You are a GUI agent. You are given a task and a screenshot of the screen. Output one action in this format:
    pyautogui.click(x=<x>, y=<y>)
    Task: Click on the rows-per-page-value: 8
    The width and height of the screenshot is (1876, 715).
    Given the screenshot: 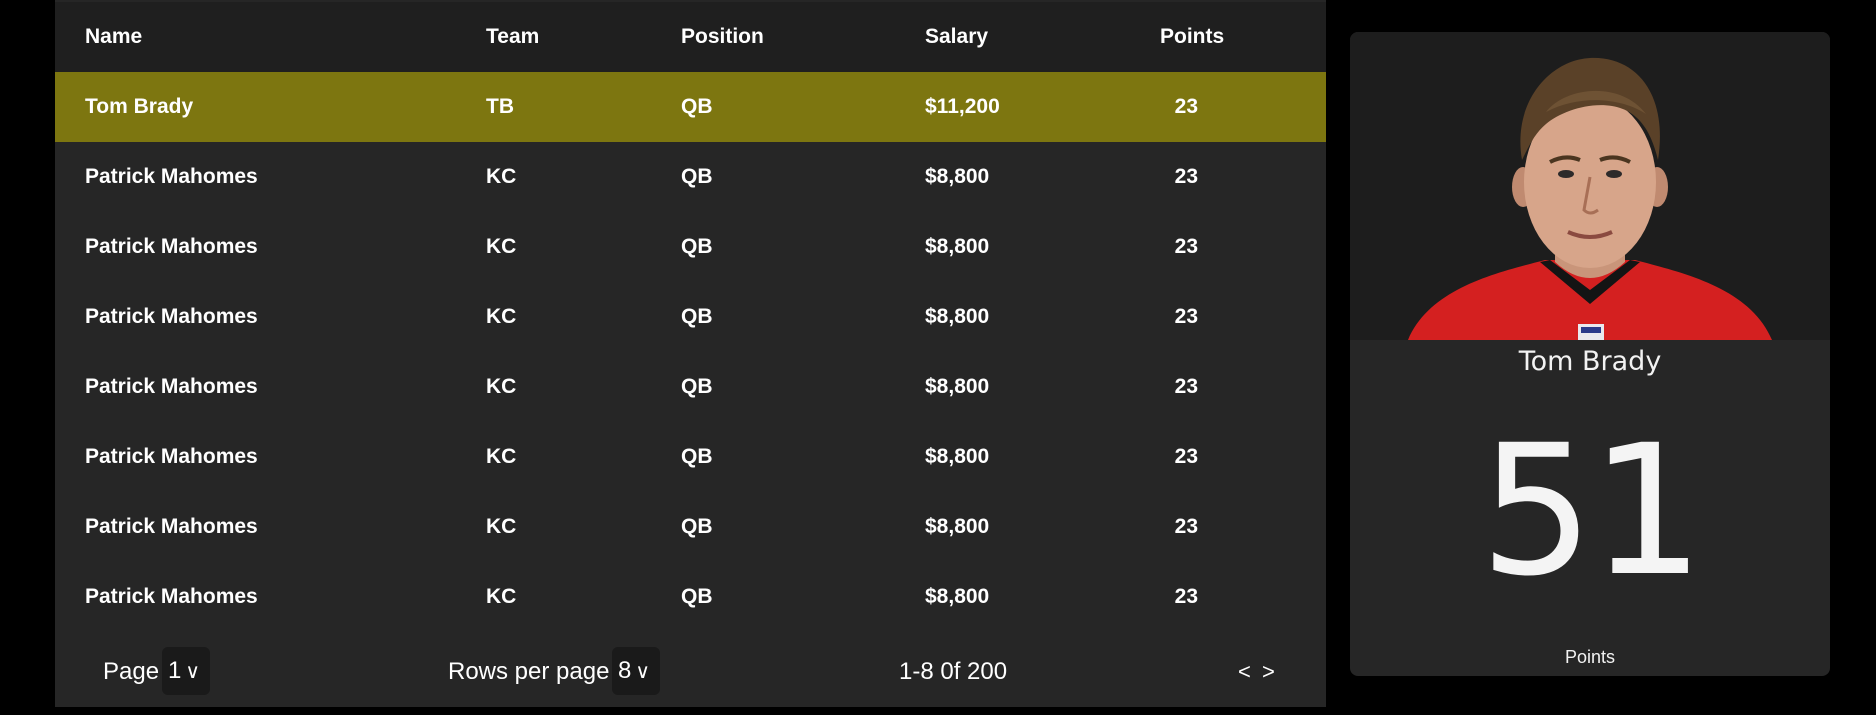 What is the action you would take?
    pyautogui.click(x=625, y=670)
    